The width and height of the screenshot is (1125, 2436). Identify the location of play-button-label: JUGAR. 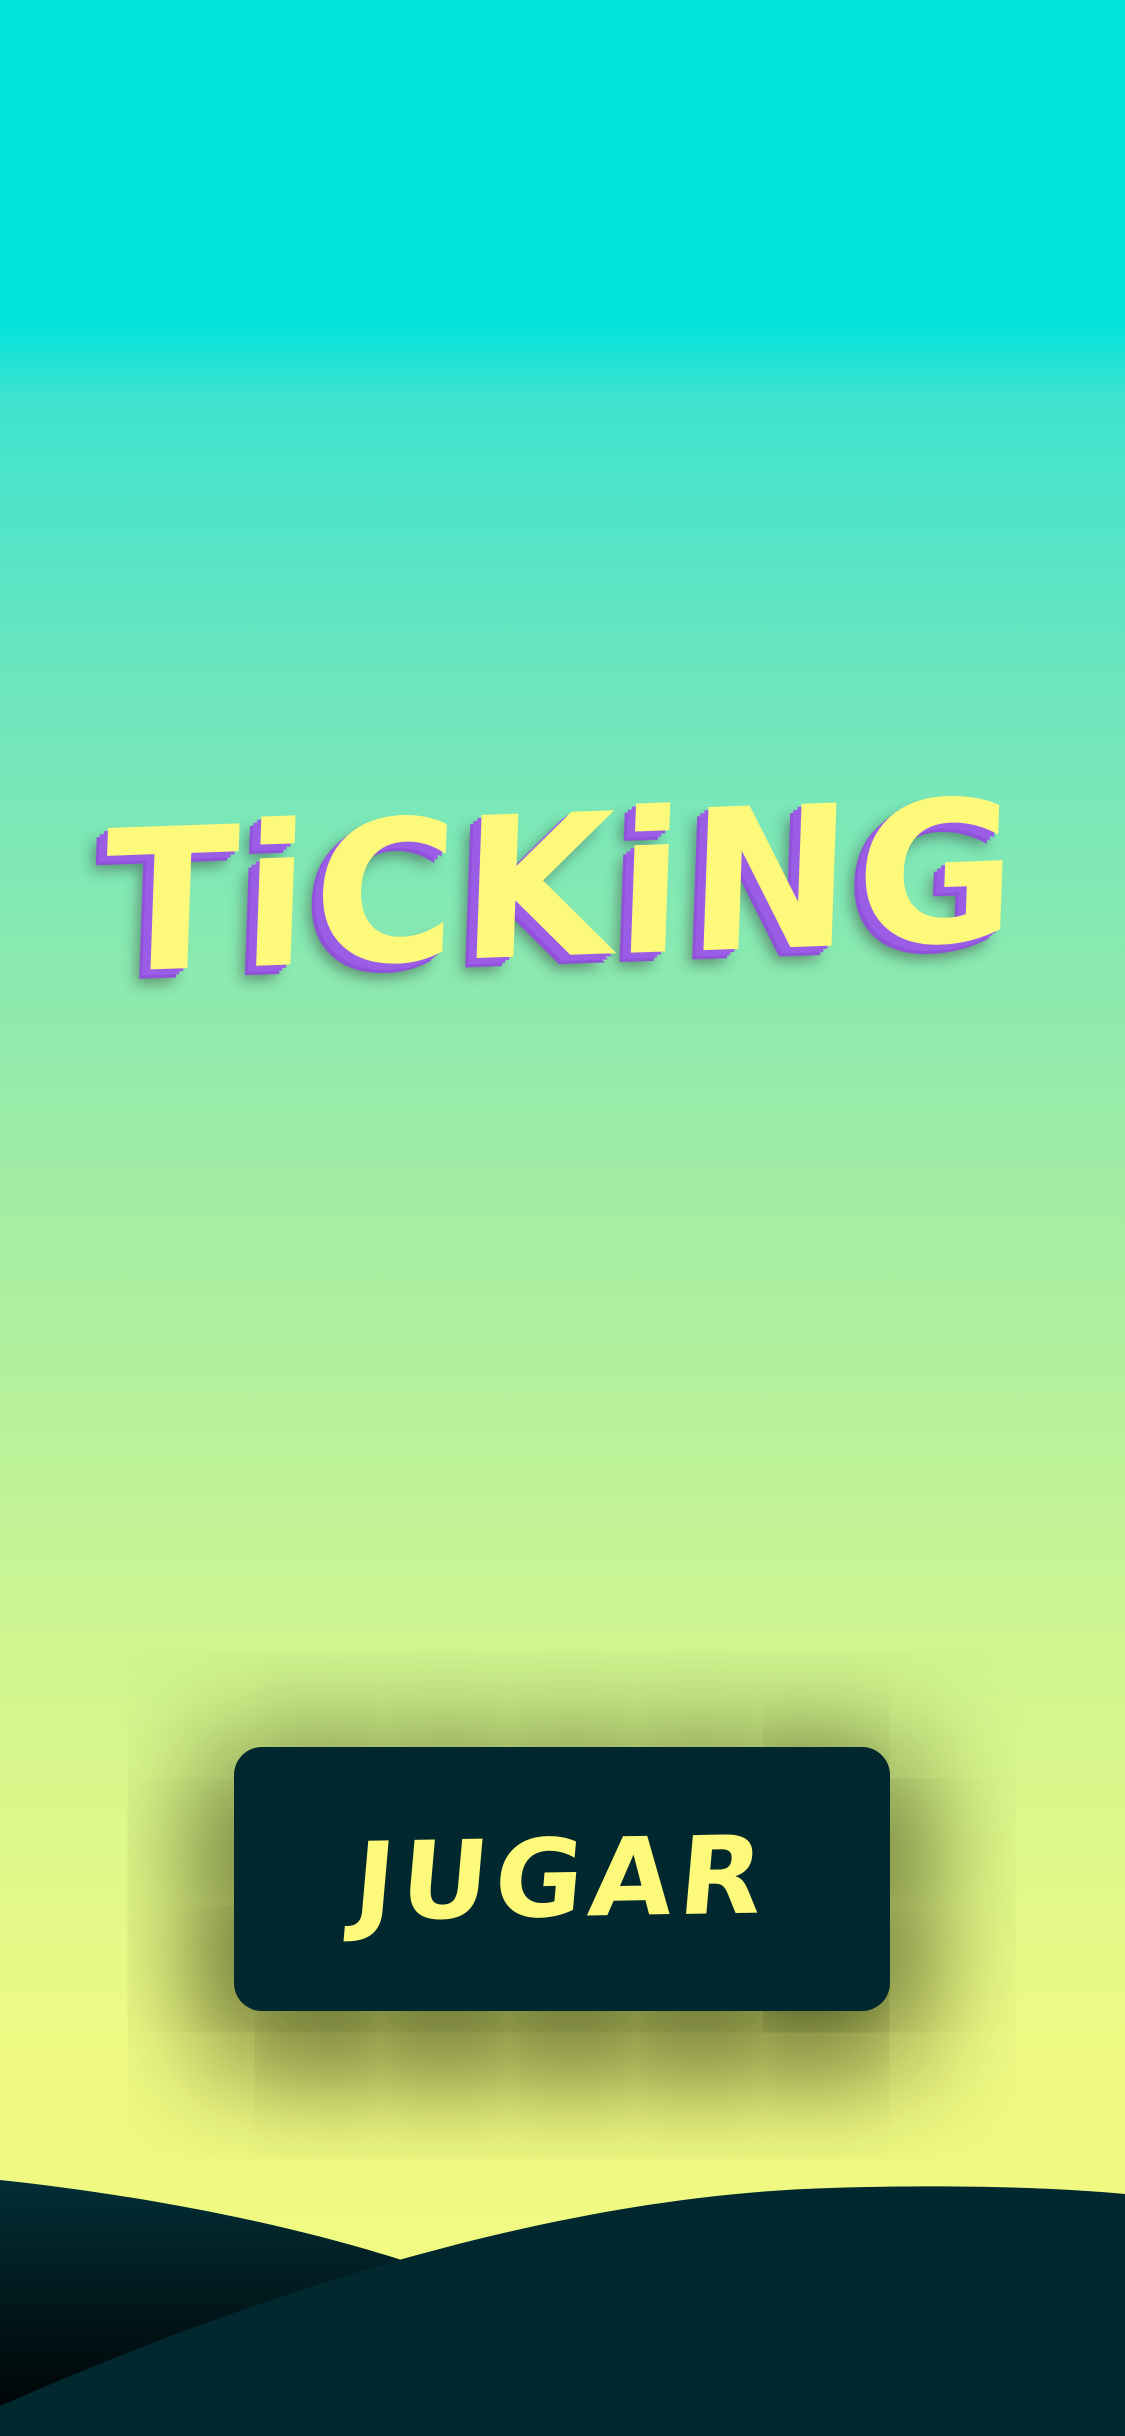
(562, 1879).